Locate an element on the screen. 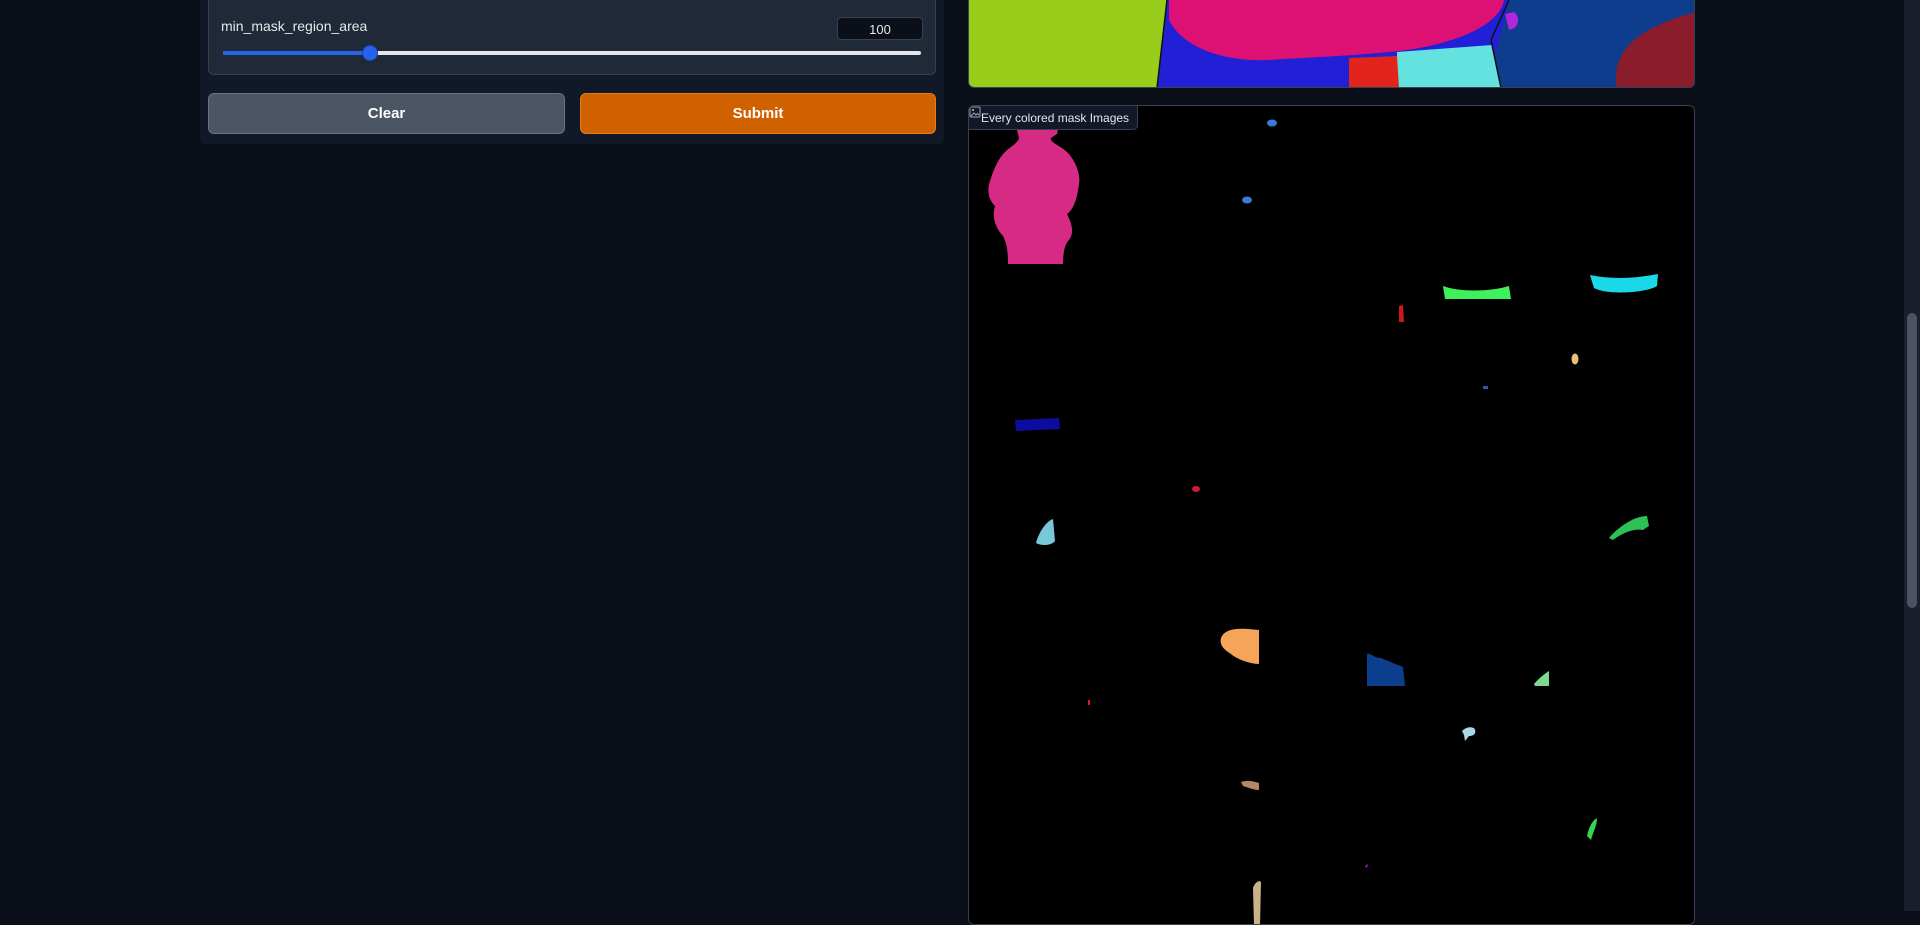  min-mask-region-area-number-input: 100 is located at coordinates (880, 28).